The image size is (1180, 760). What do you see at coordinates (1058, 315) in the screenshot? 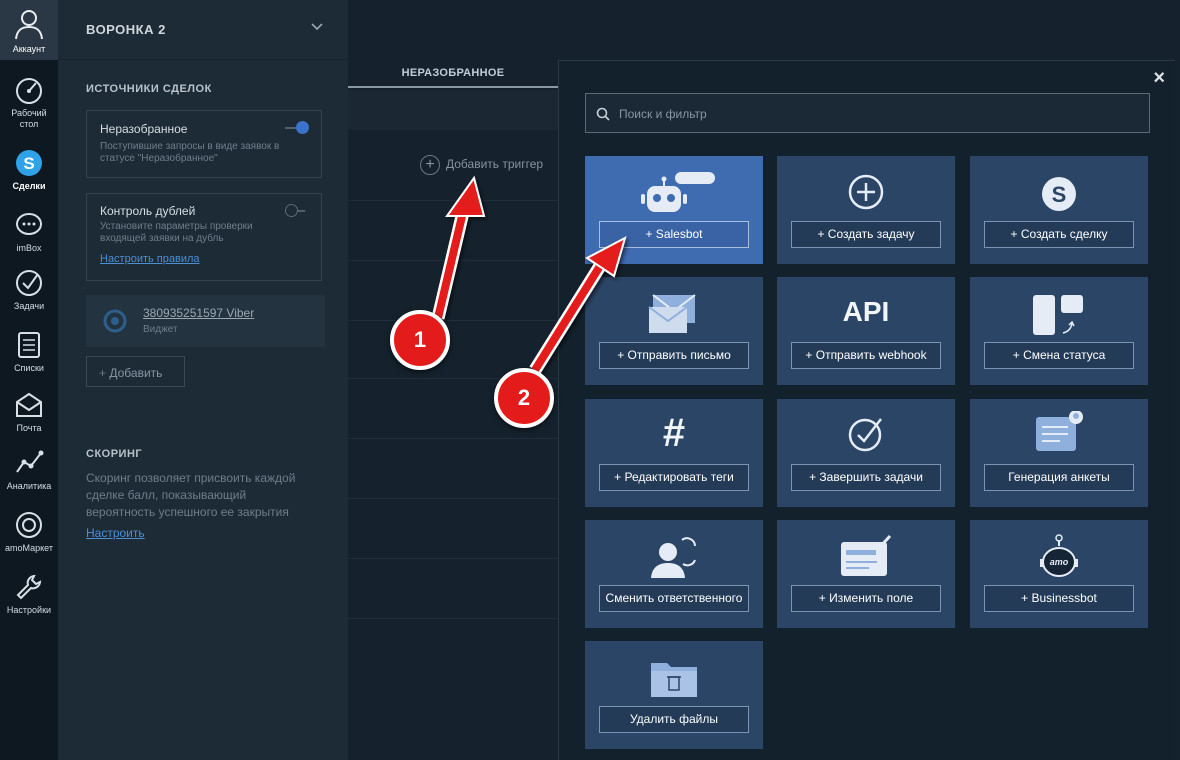
I see `status-change-icon` at bounding box center [1058, 315].